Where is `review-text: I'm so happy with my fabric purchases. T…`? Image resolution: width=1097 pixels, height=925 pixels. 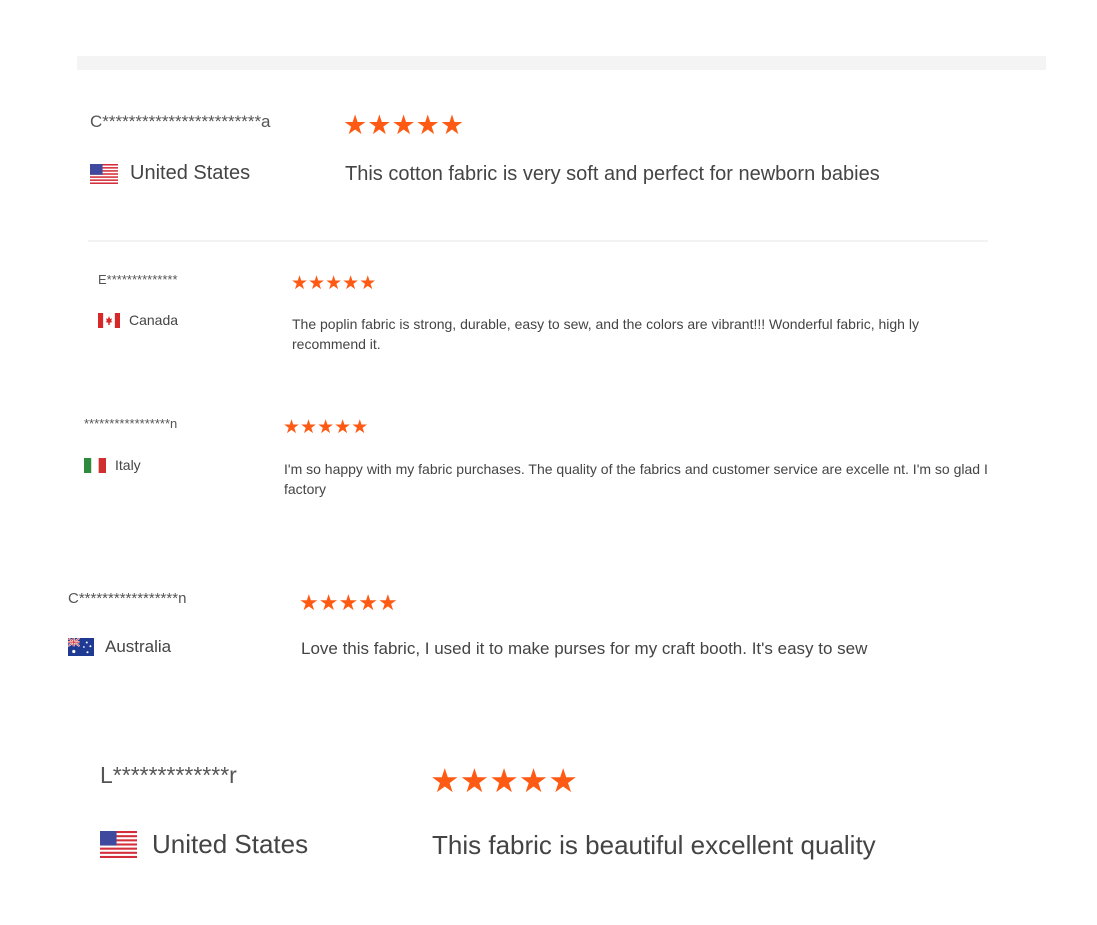
review-text: I'm so happy with my fabric purchases. T… is located at coordinates (636, 479).